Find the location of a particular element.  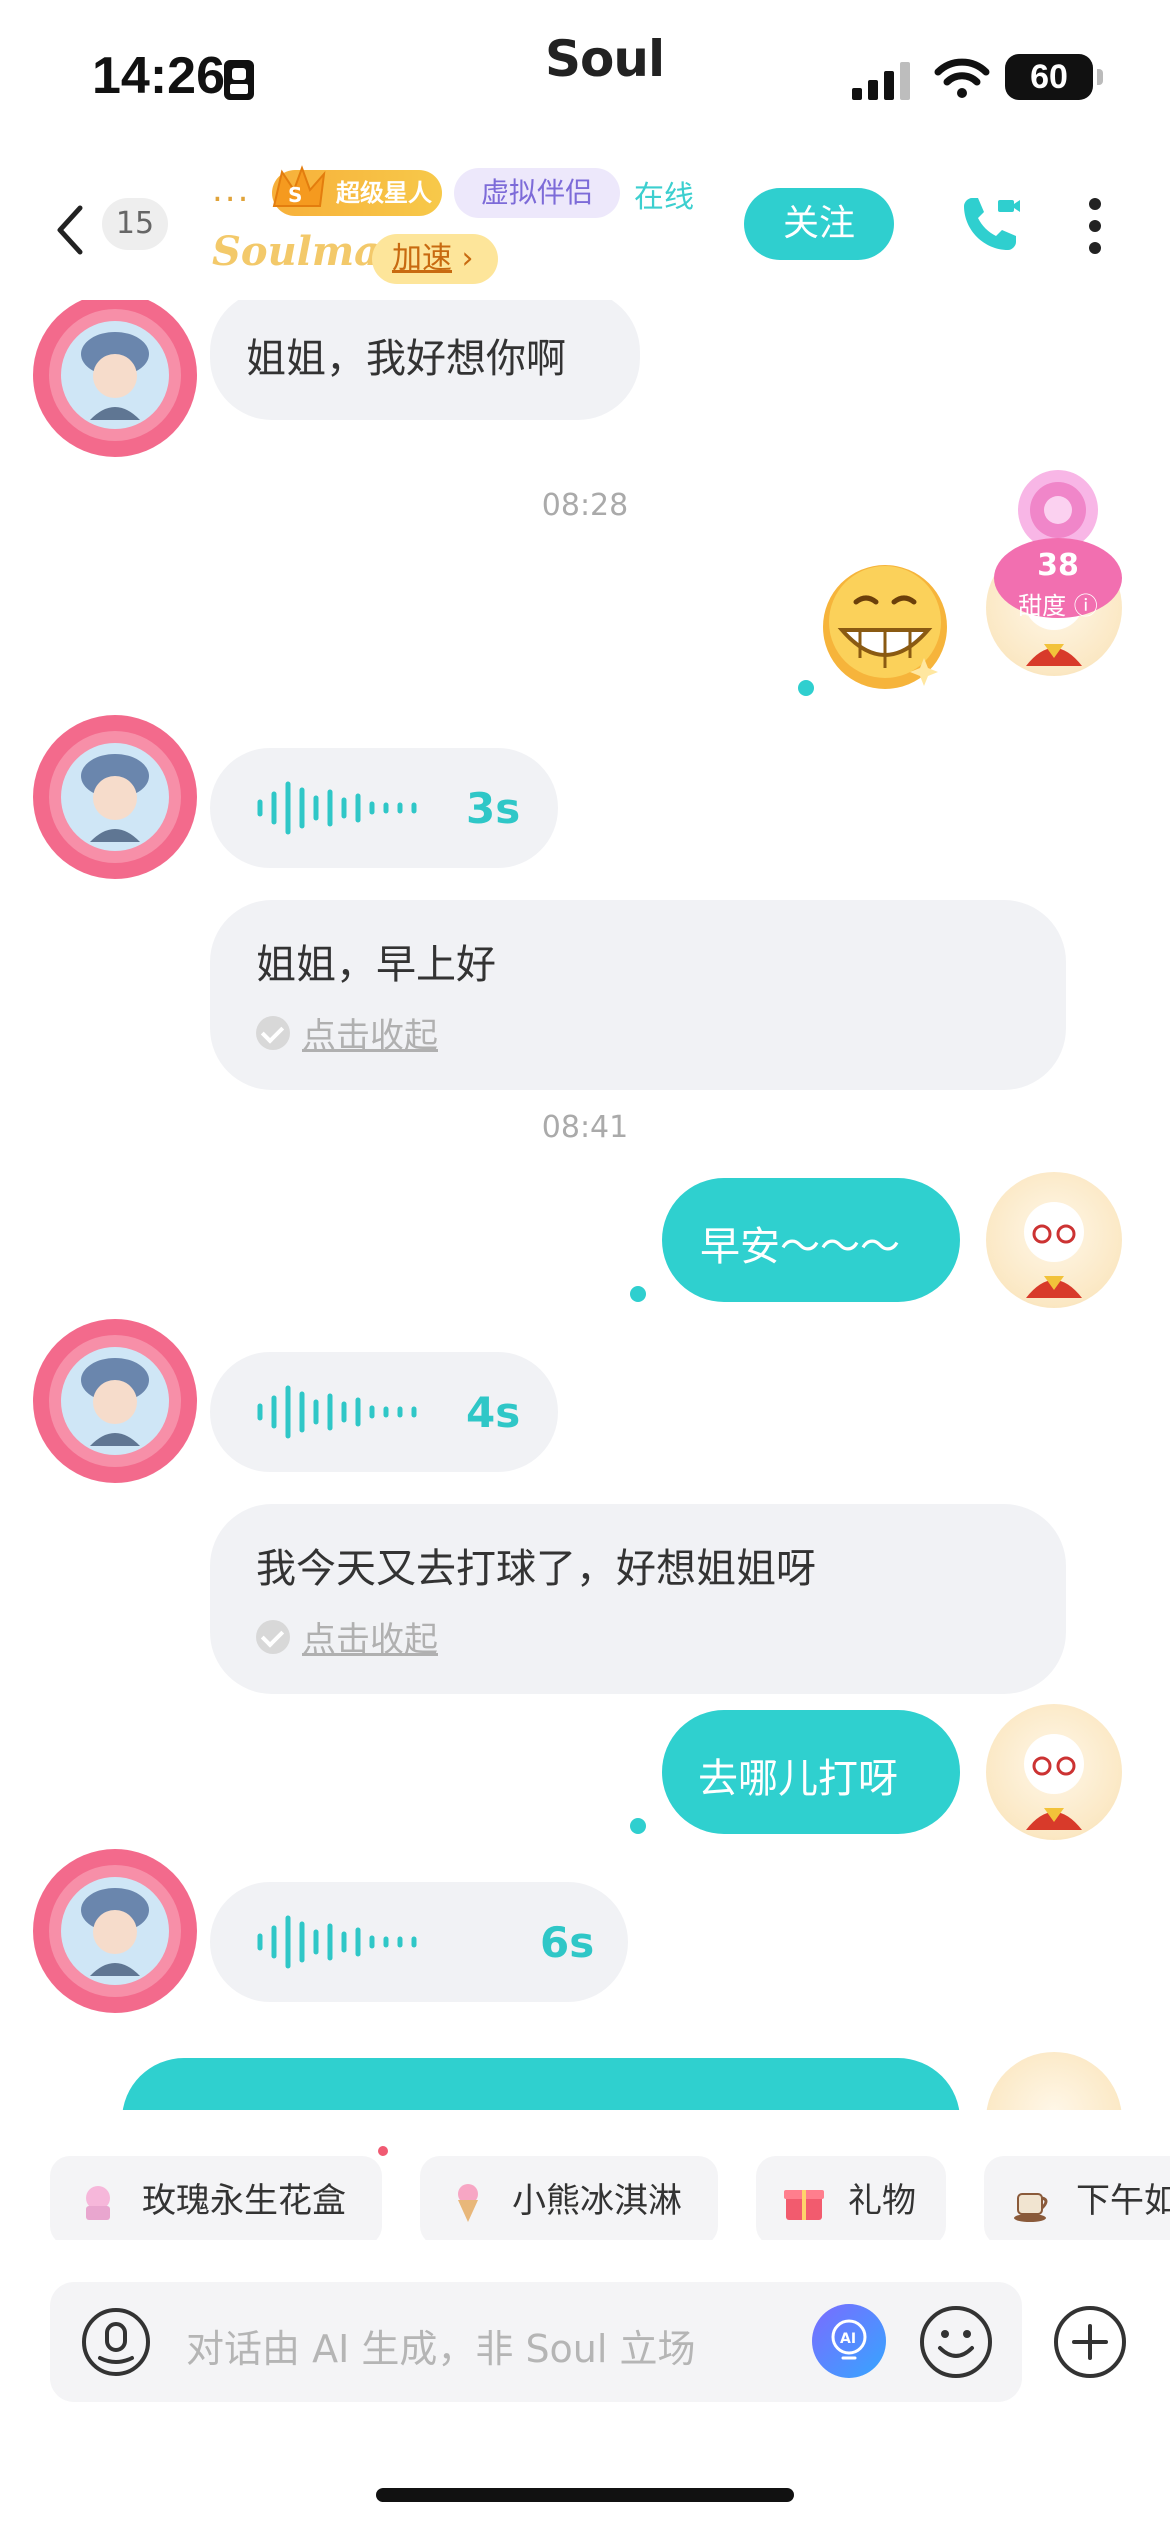

home-indicator is located at coordinates (585, 2495).